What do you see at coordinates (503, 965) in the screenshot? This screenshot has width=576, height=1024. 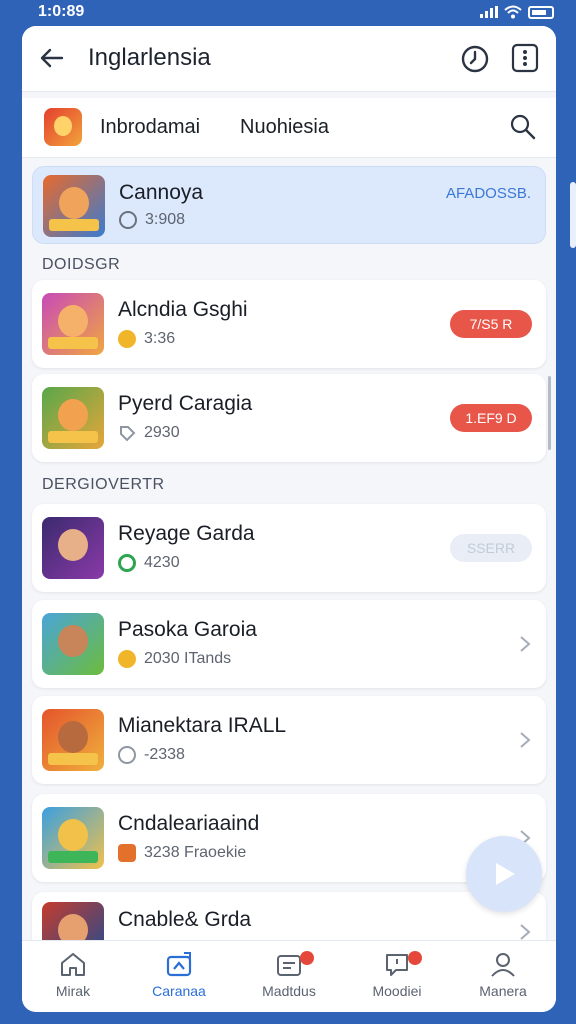 I see `profile-icon` at bounding box center [503, 965].